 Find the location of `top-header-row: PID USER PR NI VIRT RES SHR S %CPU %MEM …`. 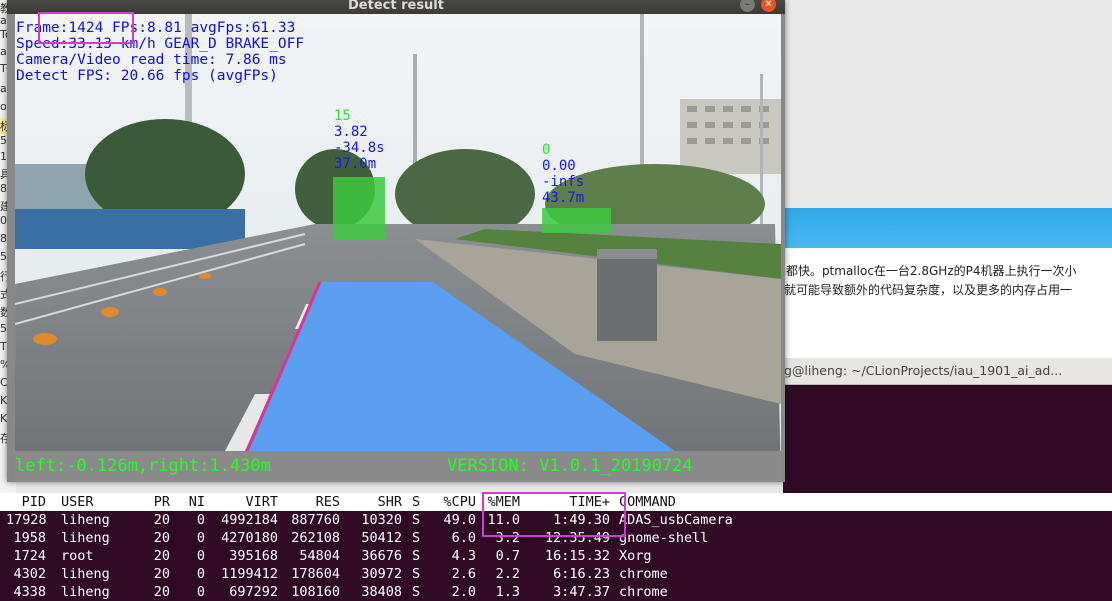

top-header-row: PID USER PR NI VIRT RES SHR S %CPU %MEM … is located at coordinates (556, 502).